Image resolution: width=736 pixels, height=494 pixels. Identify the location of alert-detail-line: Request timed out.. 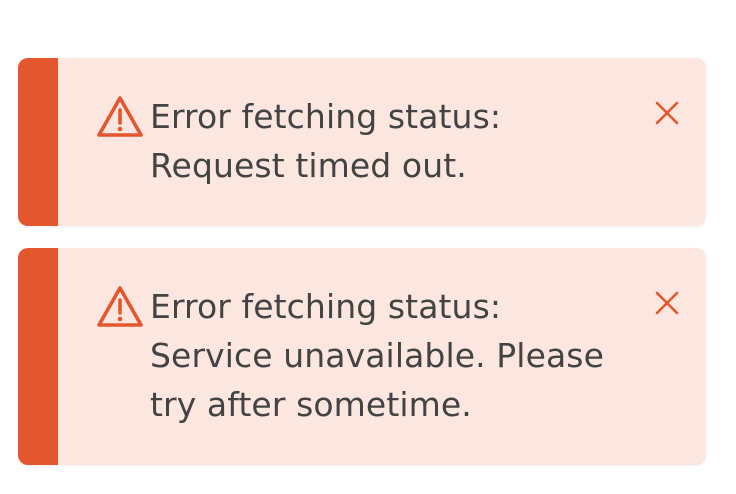
(308, 165).